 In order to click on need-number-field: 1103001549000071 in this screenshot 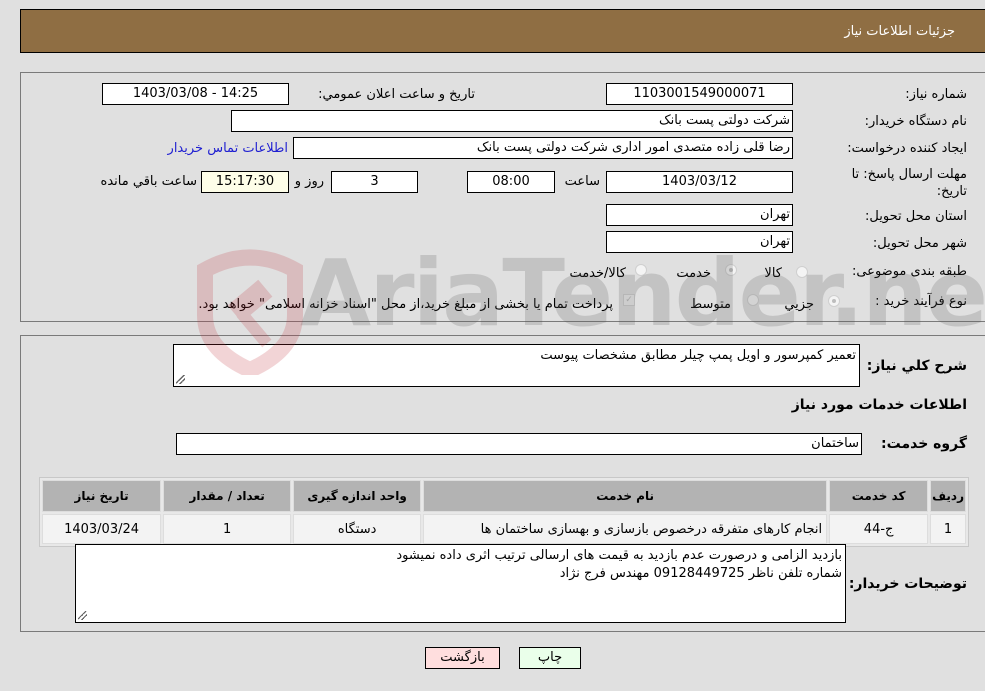, I will do `click(699, 94)`.